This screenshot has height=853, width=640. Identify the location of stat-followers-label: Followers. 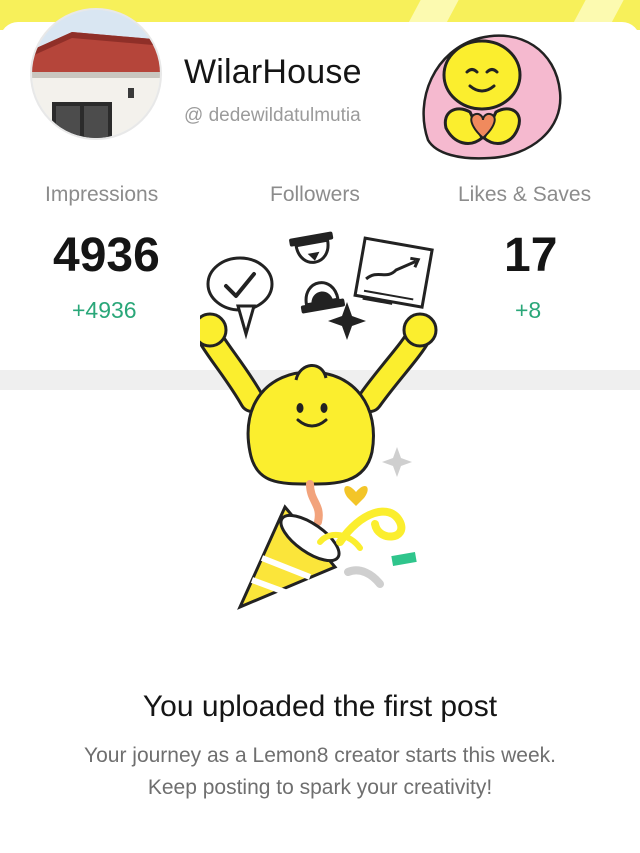
(315, 194).